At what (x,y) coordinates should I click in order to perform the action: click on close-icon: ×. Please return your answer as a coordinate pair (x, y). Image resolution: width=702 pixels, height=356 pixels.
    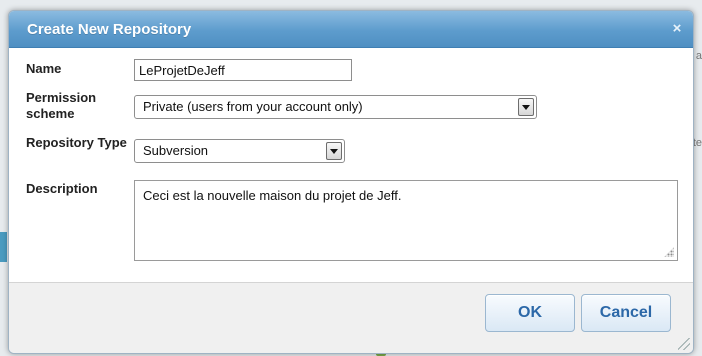
    Looking at the image, I should click on (677, 29).